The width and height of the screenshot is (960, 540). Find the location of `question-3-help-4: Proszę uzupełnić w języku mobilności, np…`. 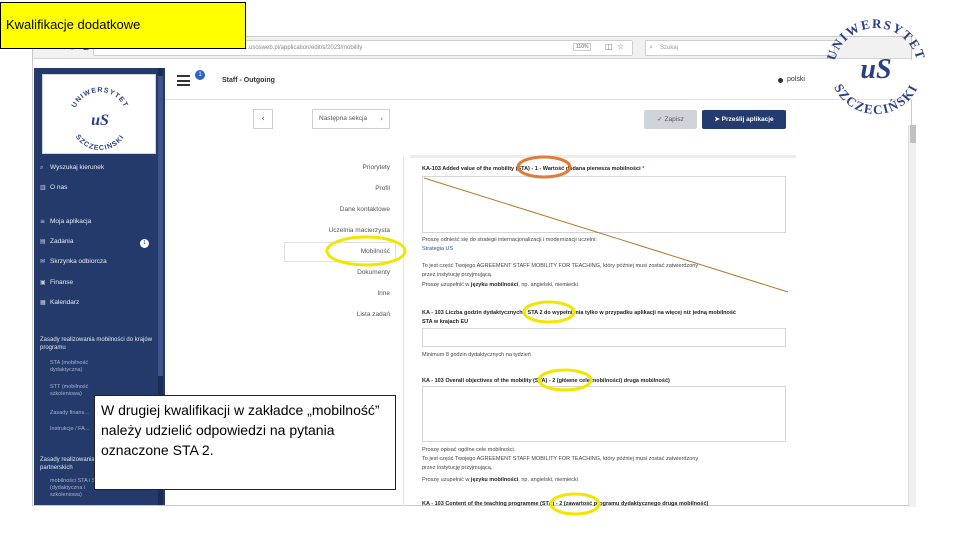

question-3-help-4: Proszę uzupełnić w języku mobilności, np… is located at coordinates (500, 480).